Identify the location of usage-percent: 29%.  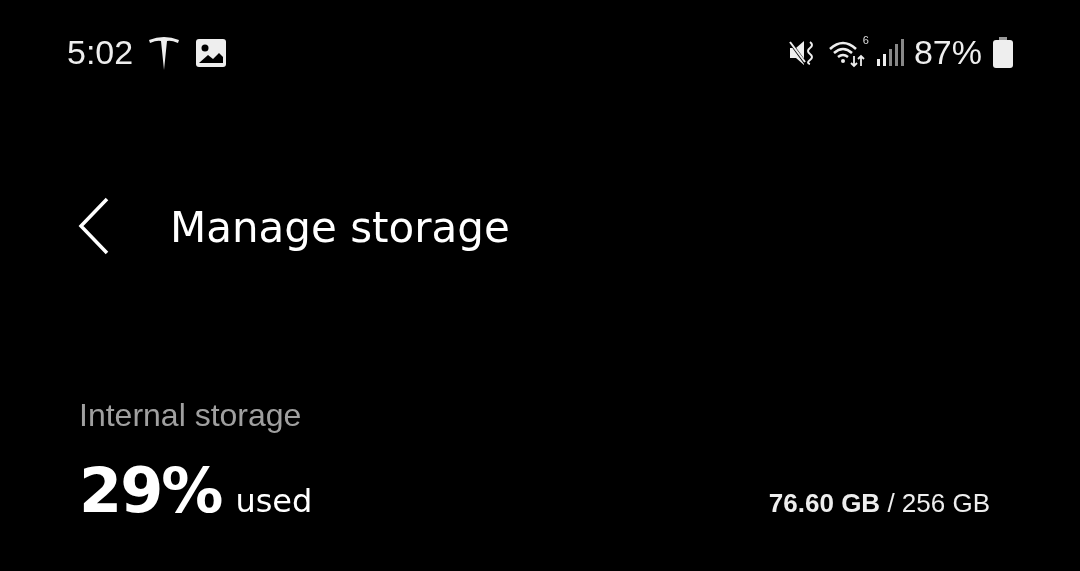
(150, 490).